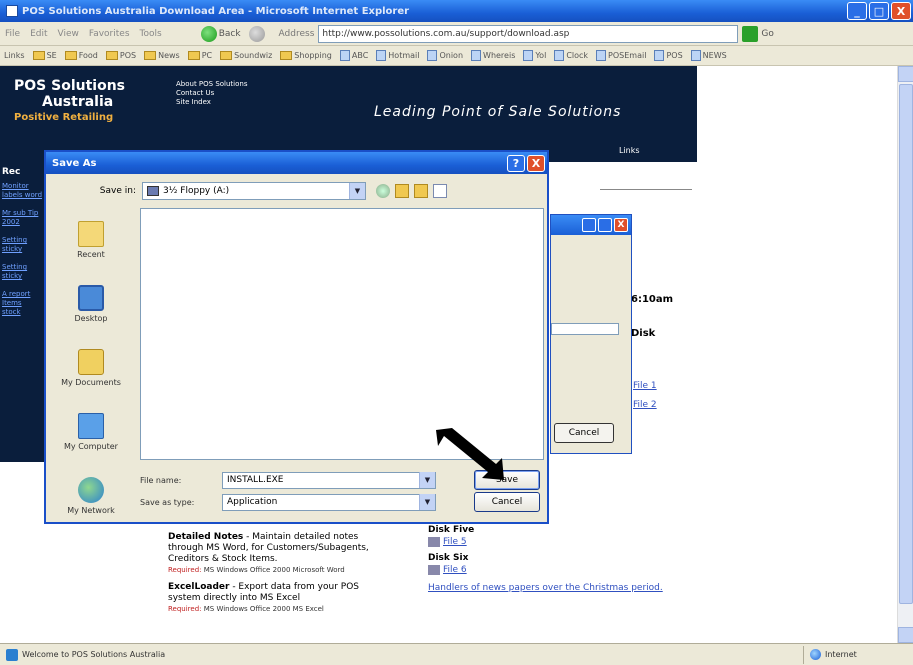 This screenshot has height=665, width=913. What do you see at coordinates (434, 570) in the screenshot?
I see `download-icon` at bounding box center [434, 570].